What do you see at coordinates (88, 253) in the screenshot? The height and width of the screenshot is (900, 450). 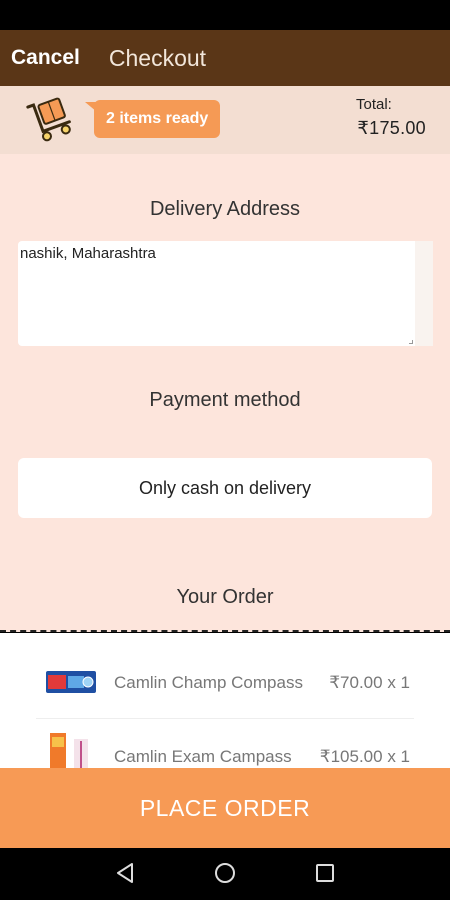 I see `delivery-address-value: nashik, Maharashtra` at bounding box center [88, 253].